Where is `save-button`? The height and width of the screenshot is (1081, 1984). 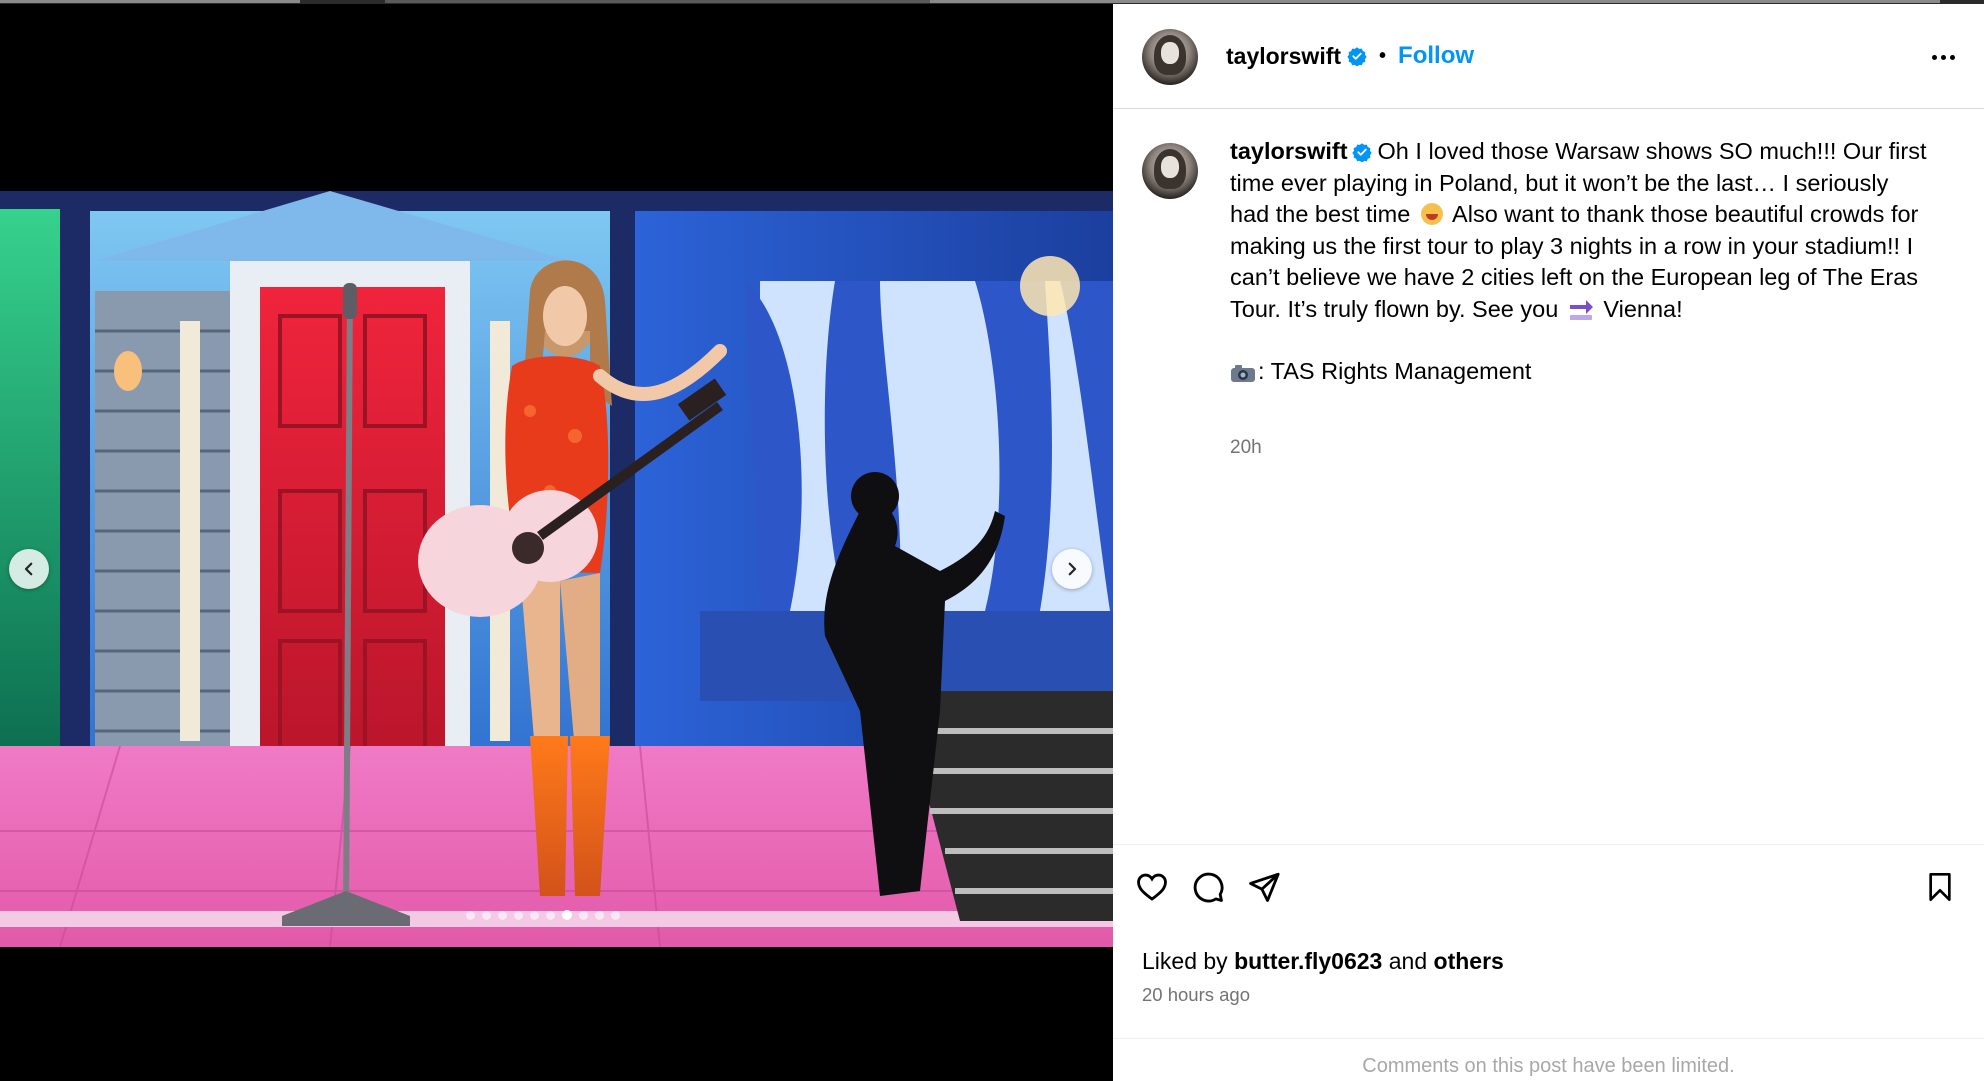 save-button is located at coordinates (1940, 887).